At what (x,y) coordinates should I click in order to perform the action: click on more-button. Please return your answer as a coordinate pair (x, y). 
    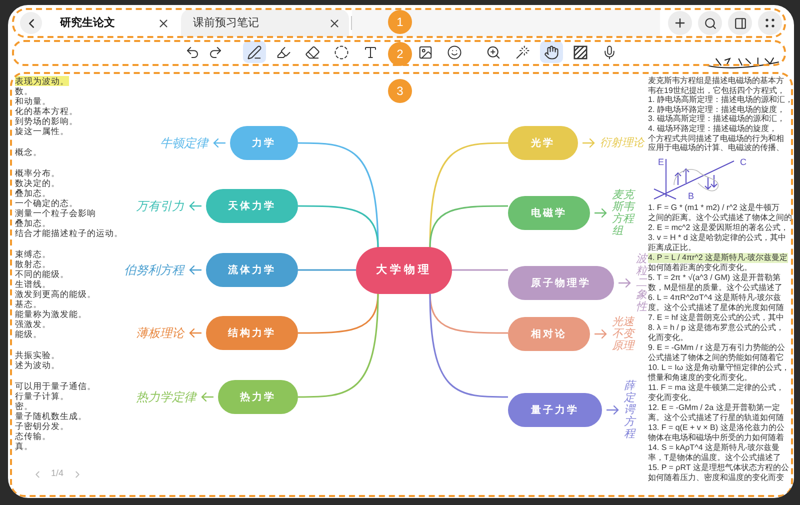
    Looking at the image, I should click on (770, 23).